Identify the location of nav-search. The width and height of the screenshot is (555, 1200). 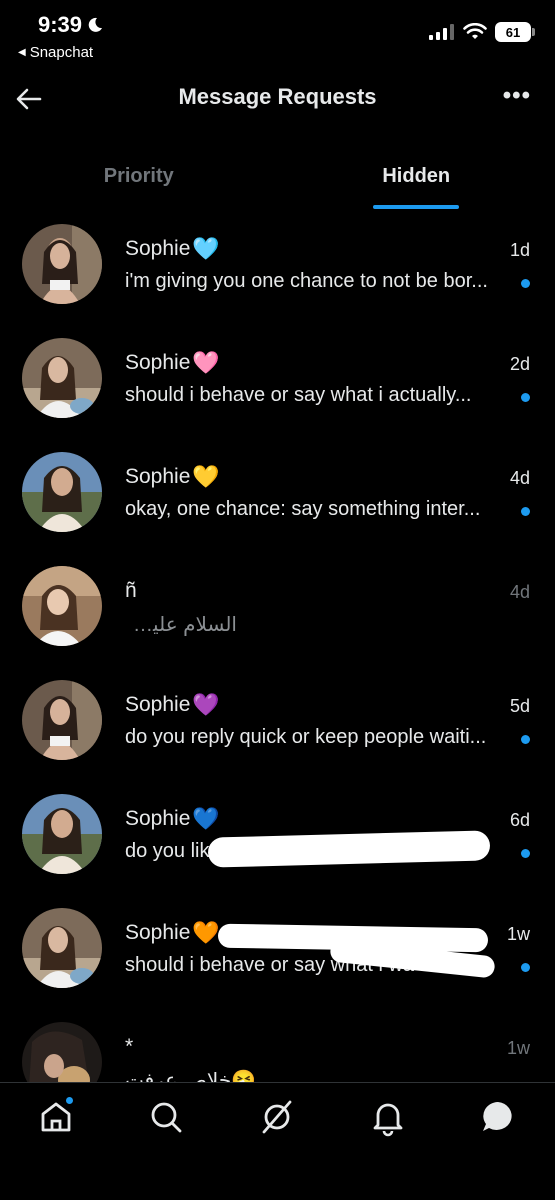
(166, 1117).